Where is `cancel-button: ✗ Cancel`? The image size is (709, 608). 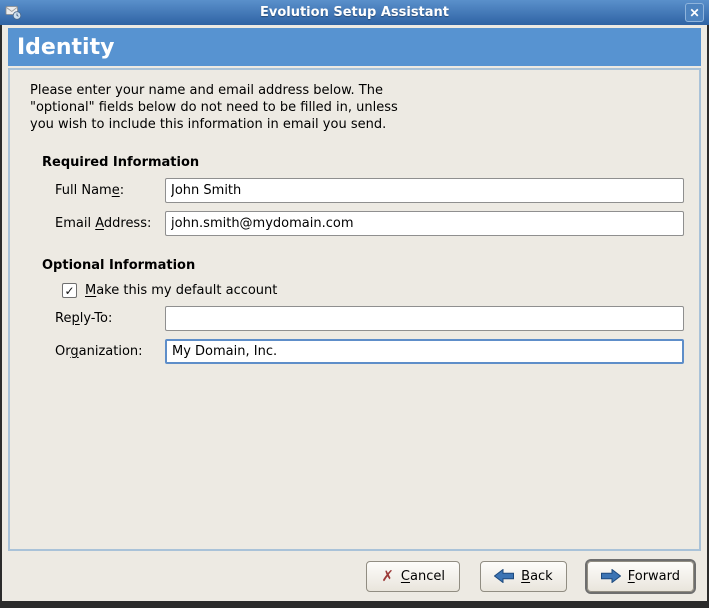 cancel-button: ✗ Cancel is located at coordinates (413, 576).